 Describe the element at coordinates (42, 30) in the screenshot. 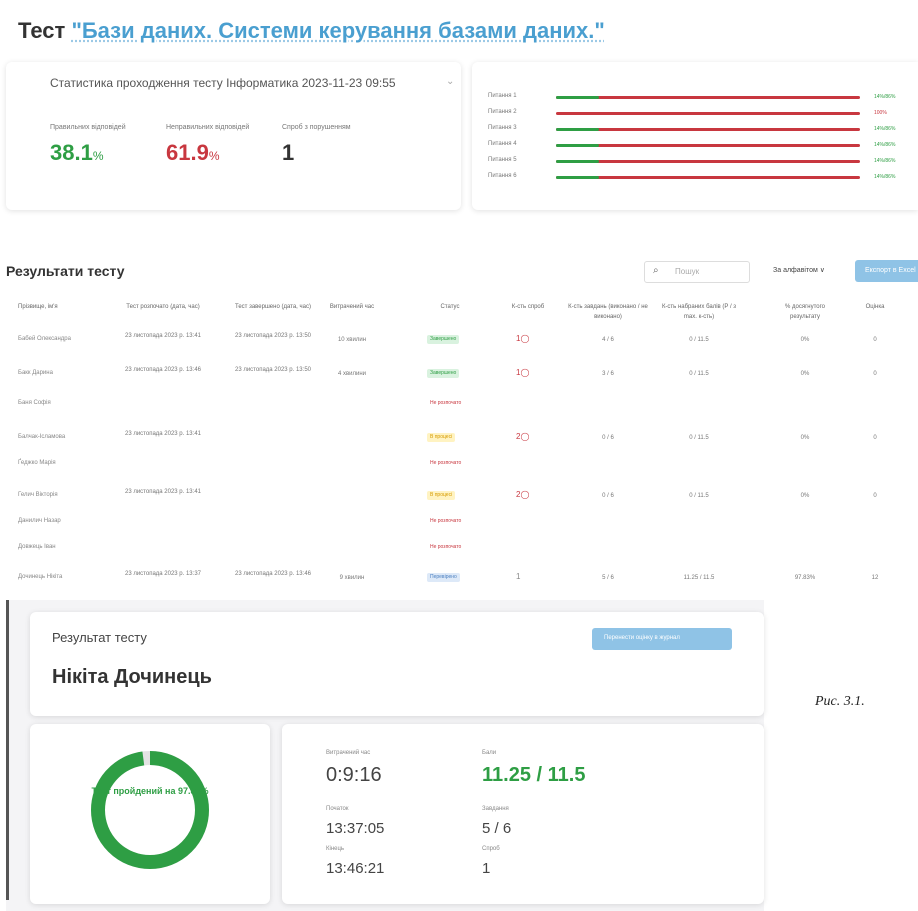

I see `page-title-prefix: Тест` at that location.